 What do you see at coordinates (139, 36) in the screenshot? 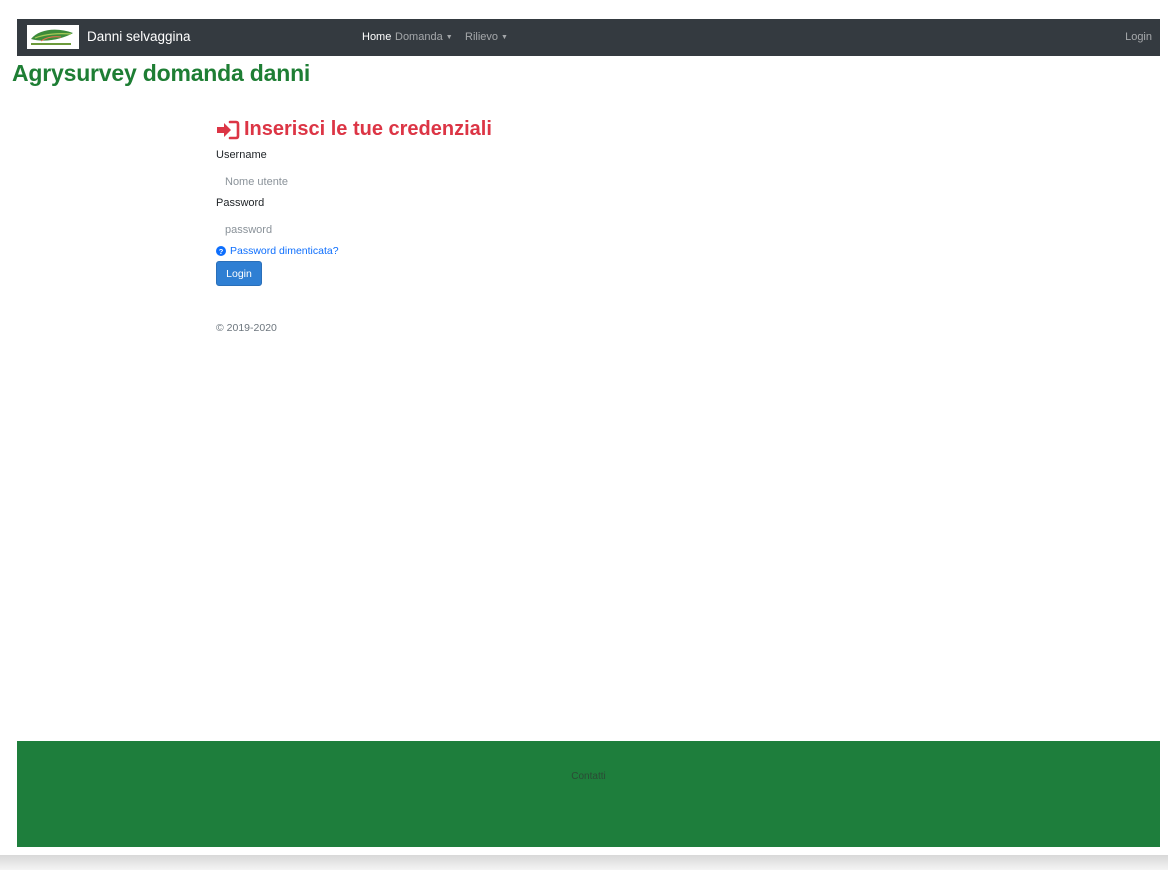
I see `brand-name: Danni selvaggina` at bounding box center [139, 36].